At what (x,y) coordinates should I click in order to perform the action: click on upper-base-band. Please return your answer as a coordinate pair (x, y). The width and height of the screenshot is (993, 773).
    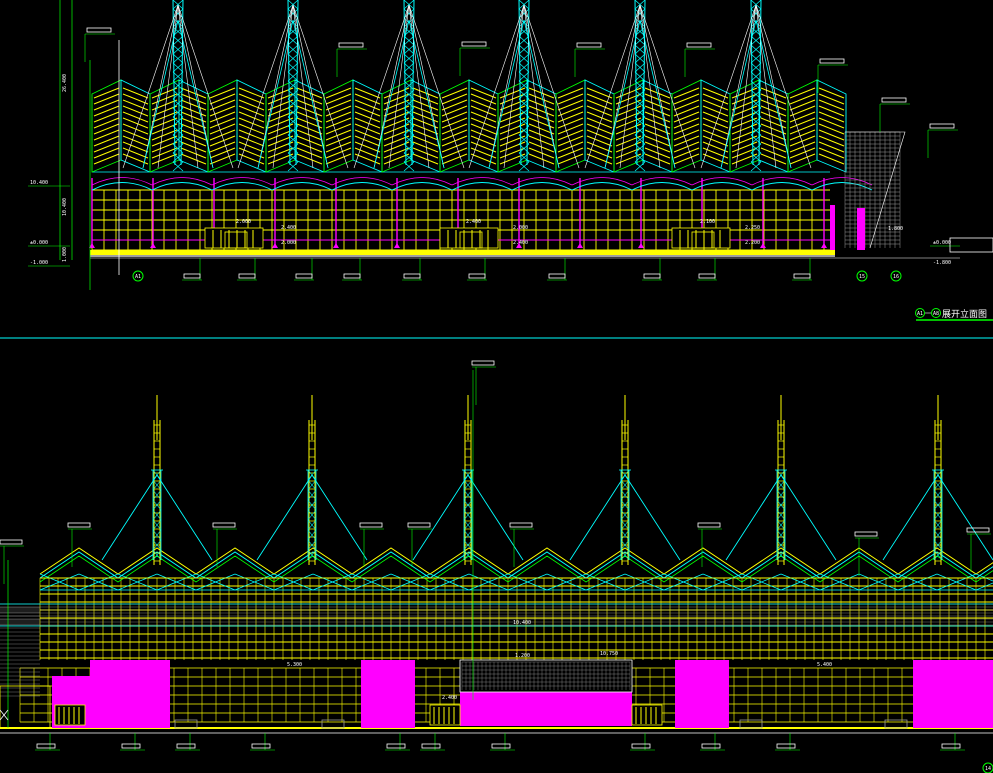
    Looking at the image, I should click on (462, 252).